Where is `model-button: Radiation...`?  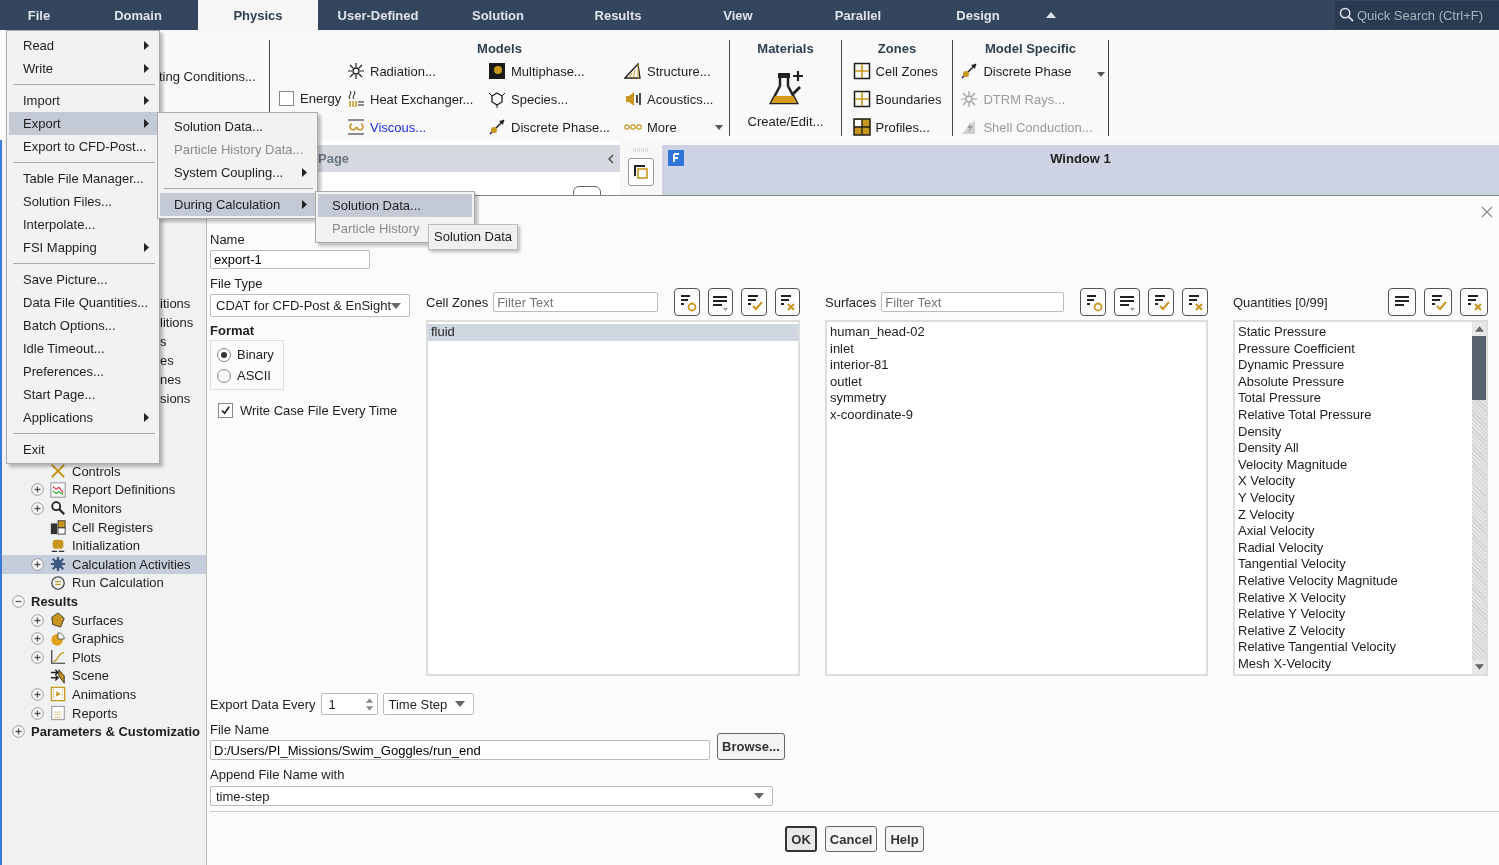
model-button: Radiation... is located at coordinates (417, 71).